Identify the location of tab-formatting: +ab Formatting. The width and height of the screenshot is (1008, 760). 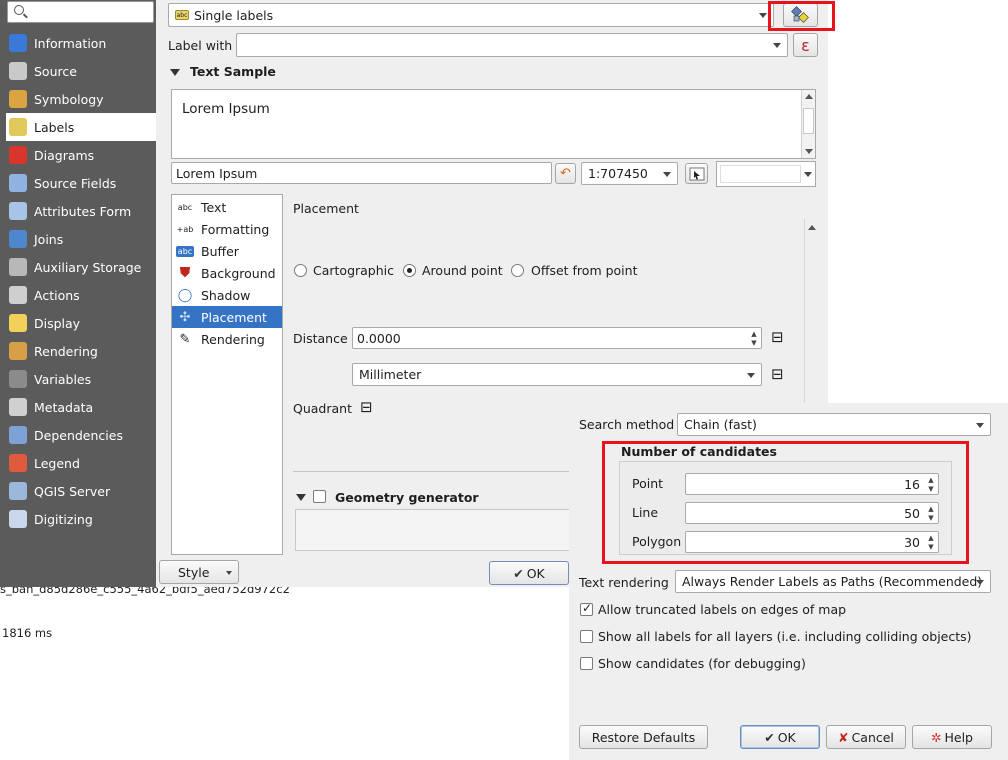
(227, 229).